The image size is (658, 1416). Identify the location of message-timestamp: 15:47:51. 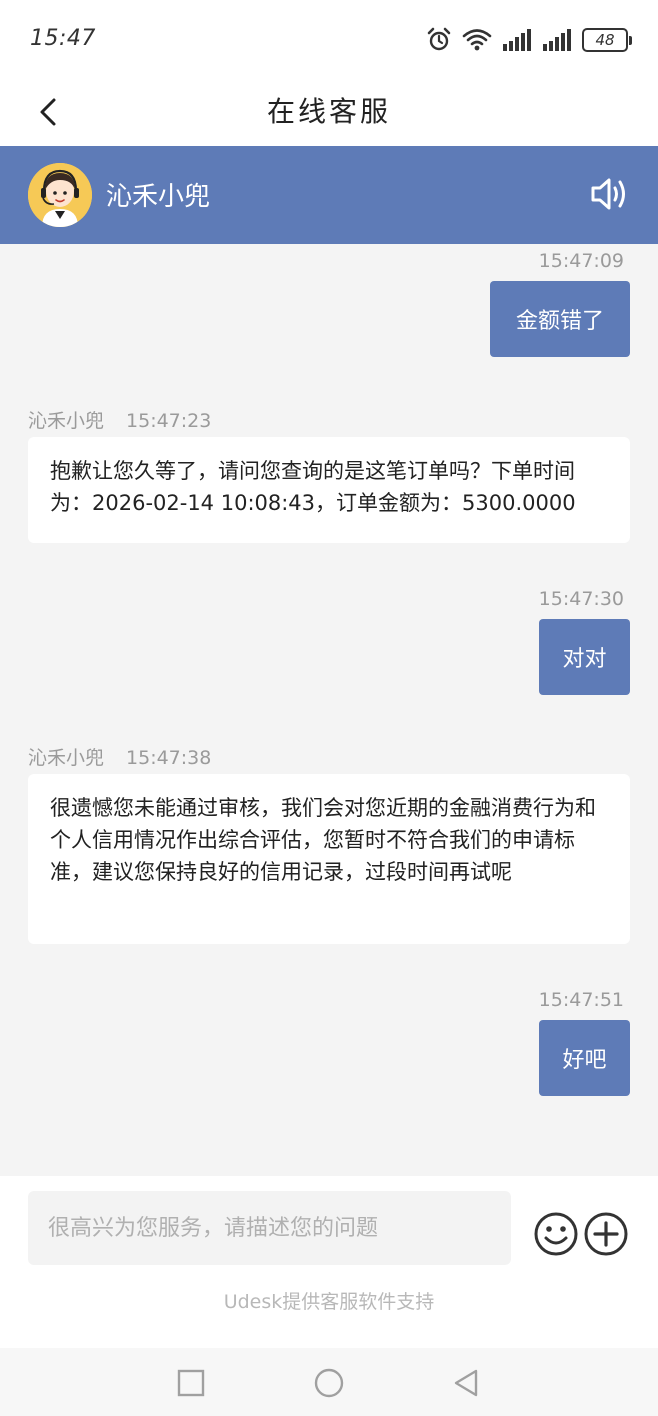
(581, 1000).